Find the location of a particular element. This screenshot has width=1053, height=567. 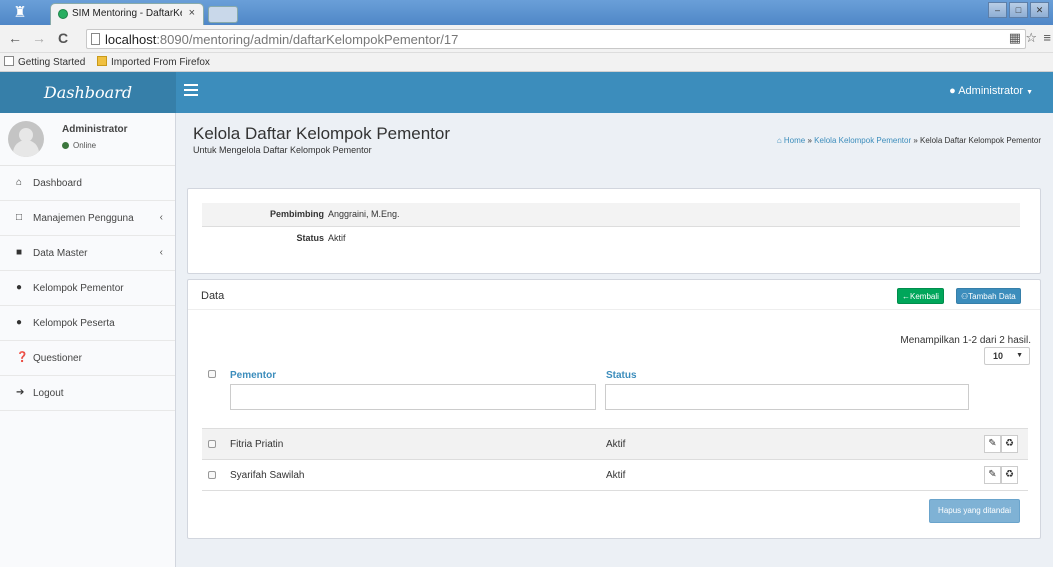

bookmark-imported-folder: Imported From Firefox is located at coordinates (153, 62).